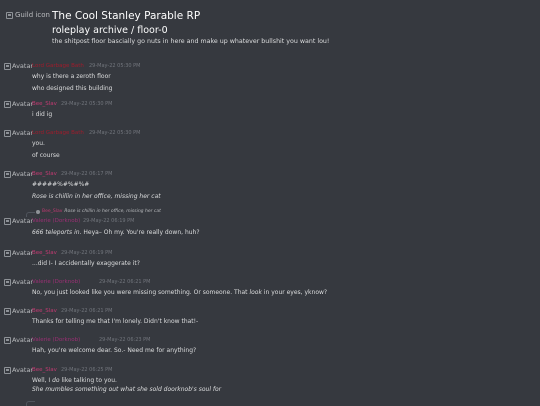 The width and height of the screenshot is (540, 406). Describe the element at coordinates (38, 211) in the screenshot. I see `reply-avatar` at that location.